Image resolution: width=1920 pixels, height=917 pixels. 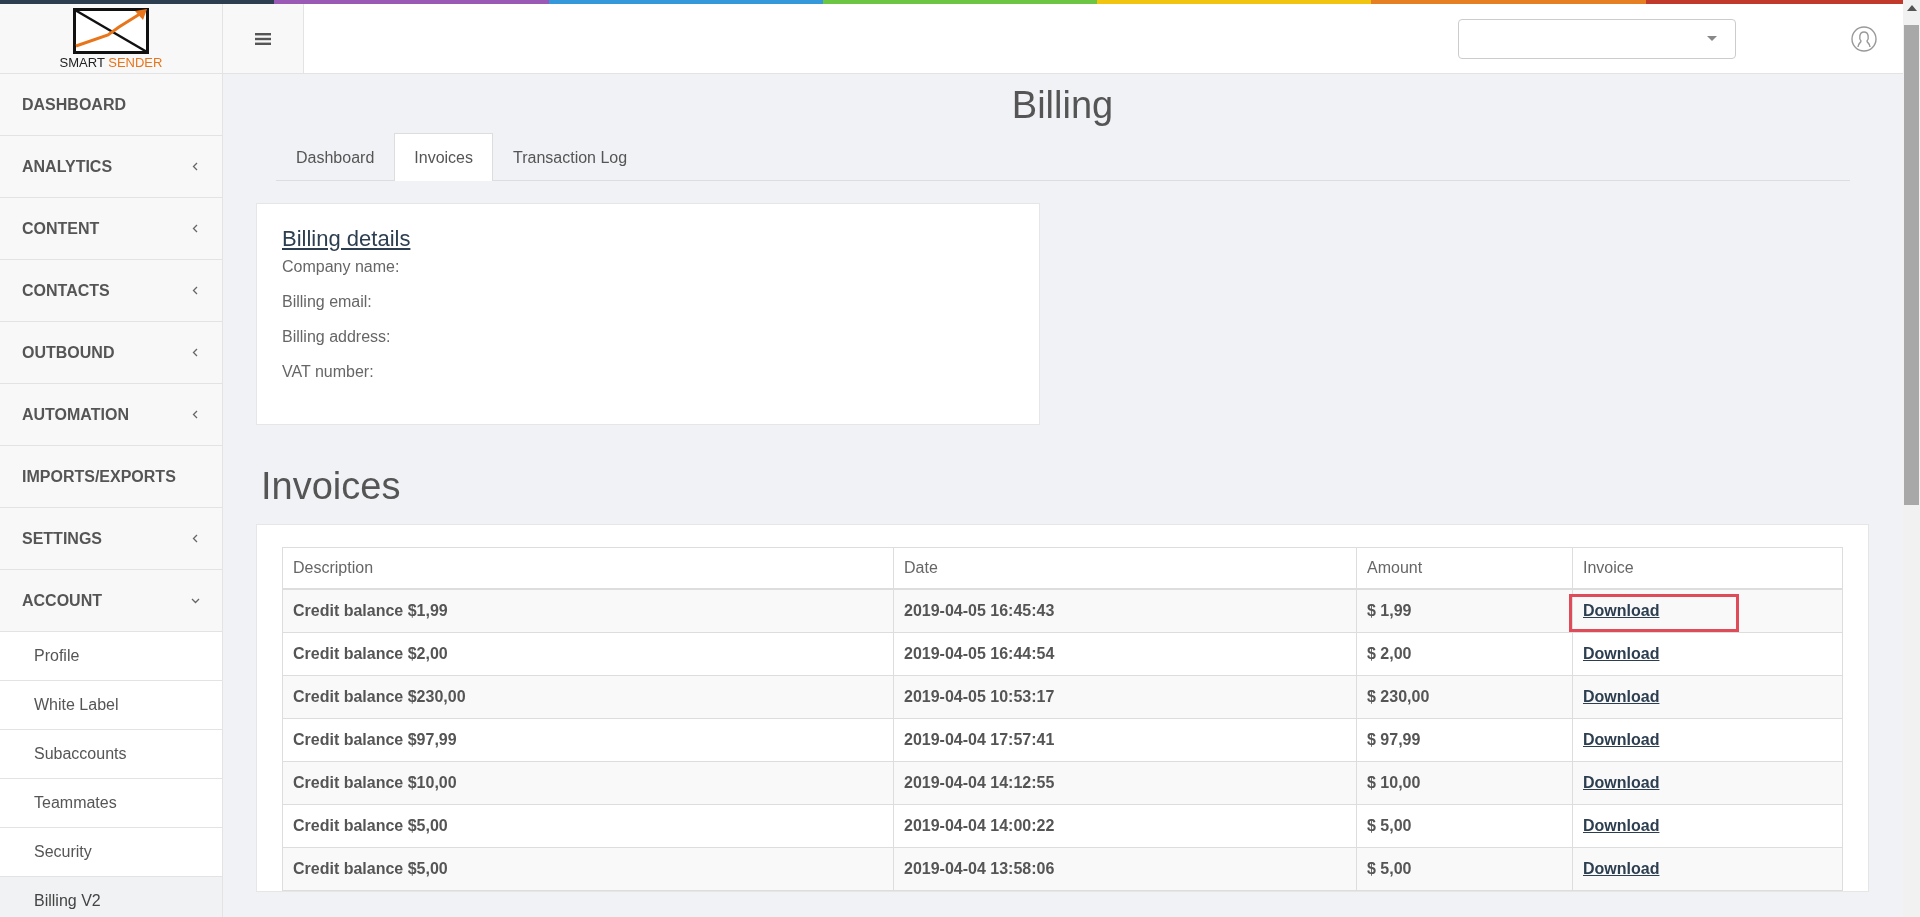 I want to click on sidebar-item: CONTENT, so click(x=111, y=229).